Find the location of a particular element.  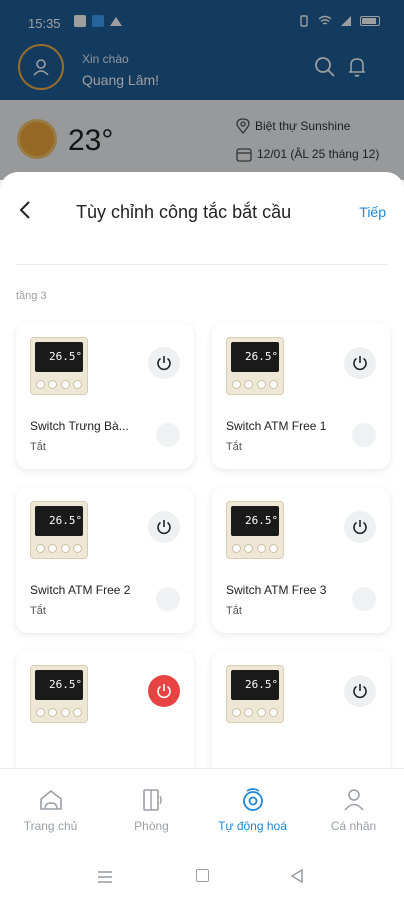

floor-section-label: tầng 3 is located at coordinates (31, 296).